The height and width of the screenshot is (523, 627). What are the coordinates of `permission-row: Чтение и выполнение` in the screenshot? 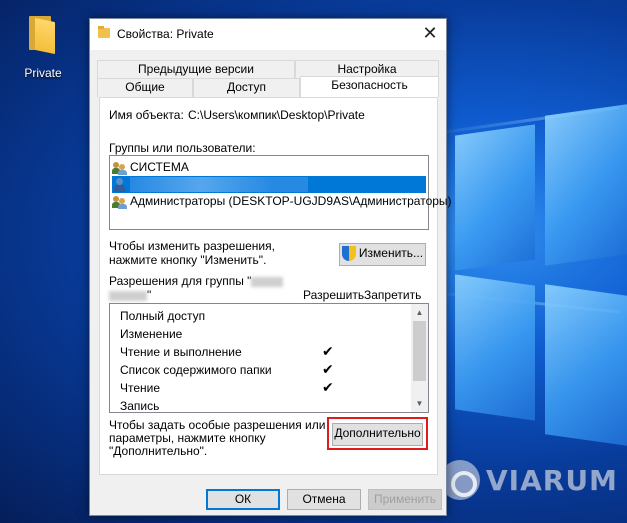 It's located at (181, 352).